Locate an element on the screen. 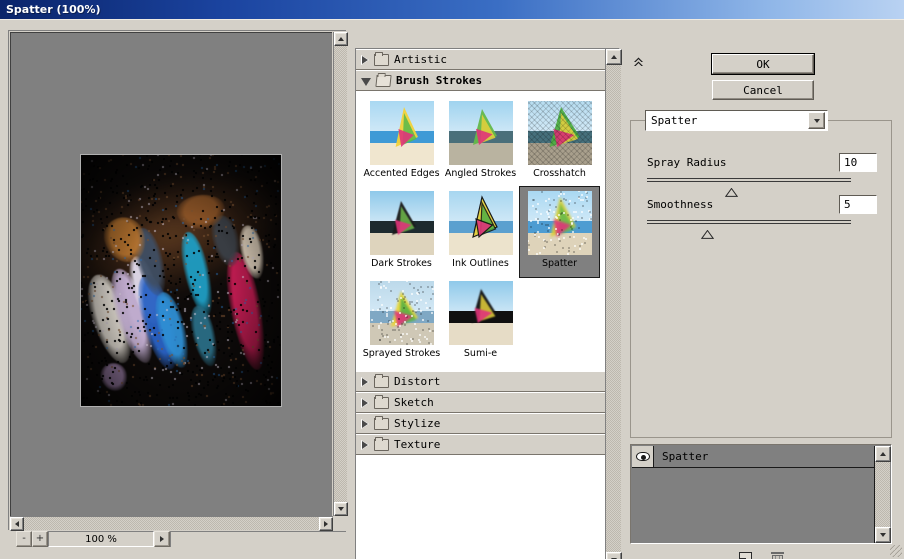 This screenshot has height=559, width=904. filter-select-value: Spatter is located at coordinates (674, 120).